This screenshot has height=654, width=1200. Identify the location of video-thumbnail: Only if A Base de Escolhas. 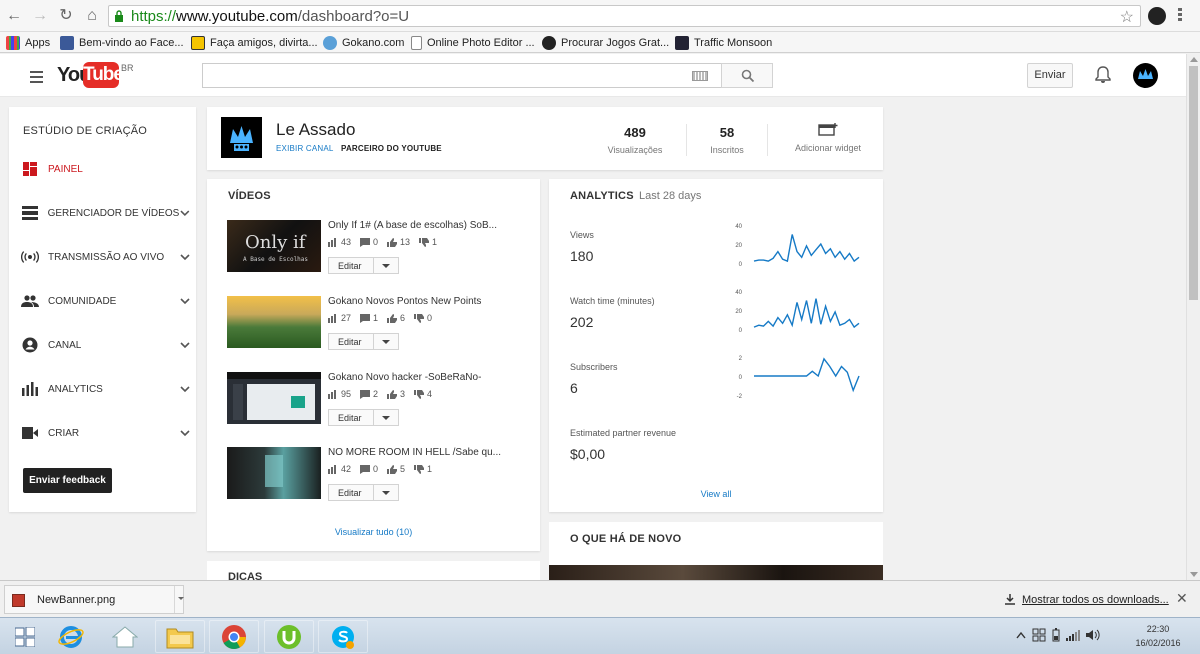
(274, 246).